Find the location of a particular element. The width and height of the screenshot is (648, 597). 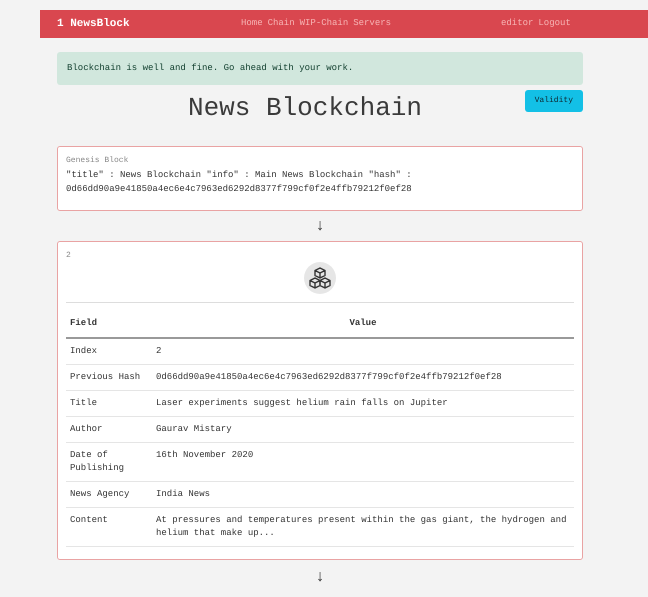

nav-link: WIP-Chain is located at coordinates (324, 24).